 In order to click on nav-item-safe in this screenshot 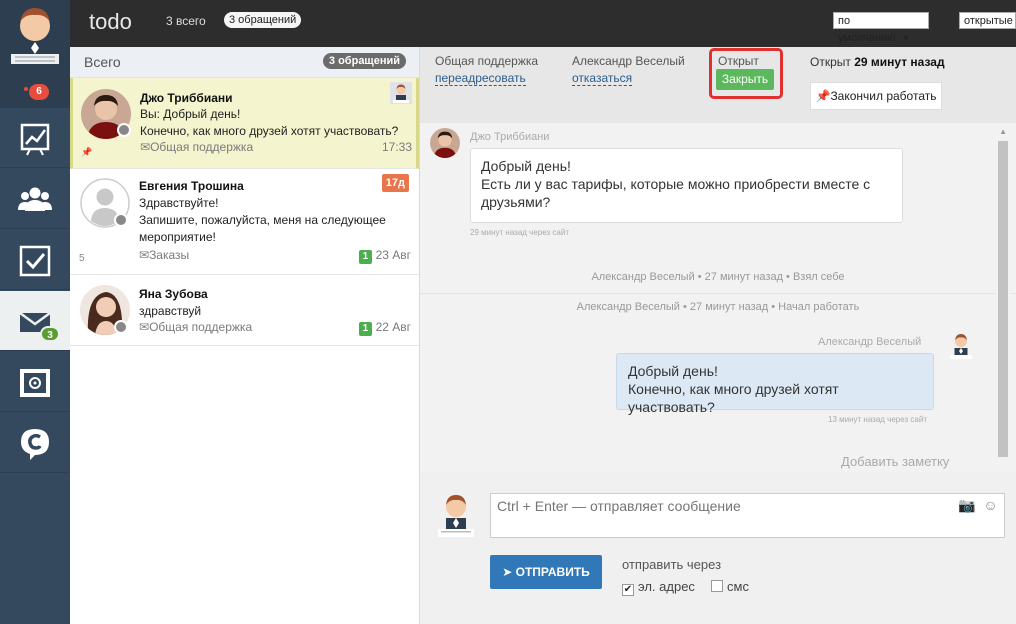, I will do `click(35, 382)`.